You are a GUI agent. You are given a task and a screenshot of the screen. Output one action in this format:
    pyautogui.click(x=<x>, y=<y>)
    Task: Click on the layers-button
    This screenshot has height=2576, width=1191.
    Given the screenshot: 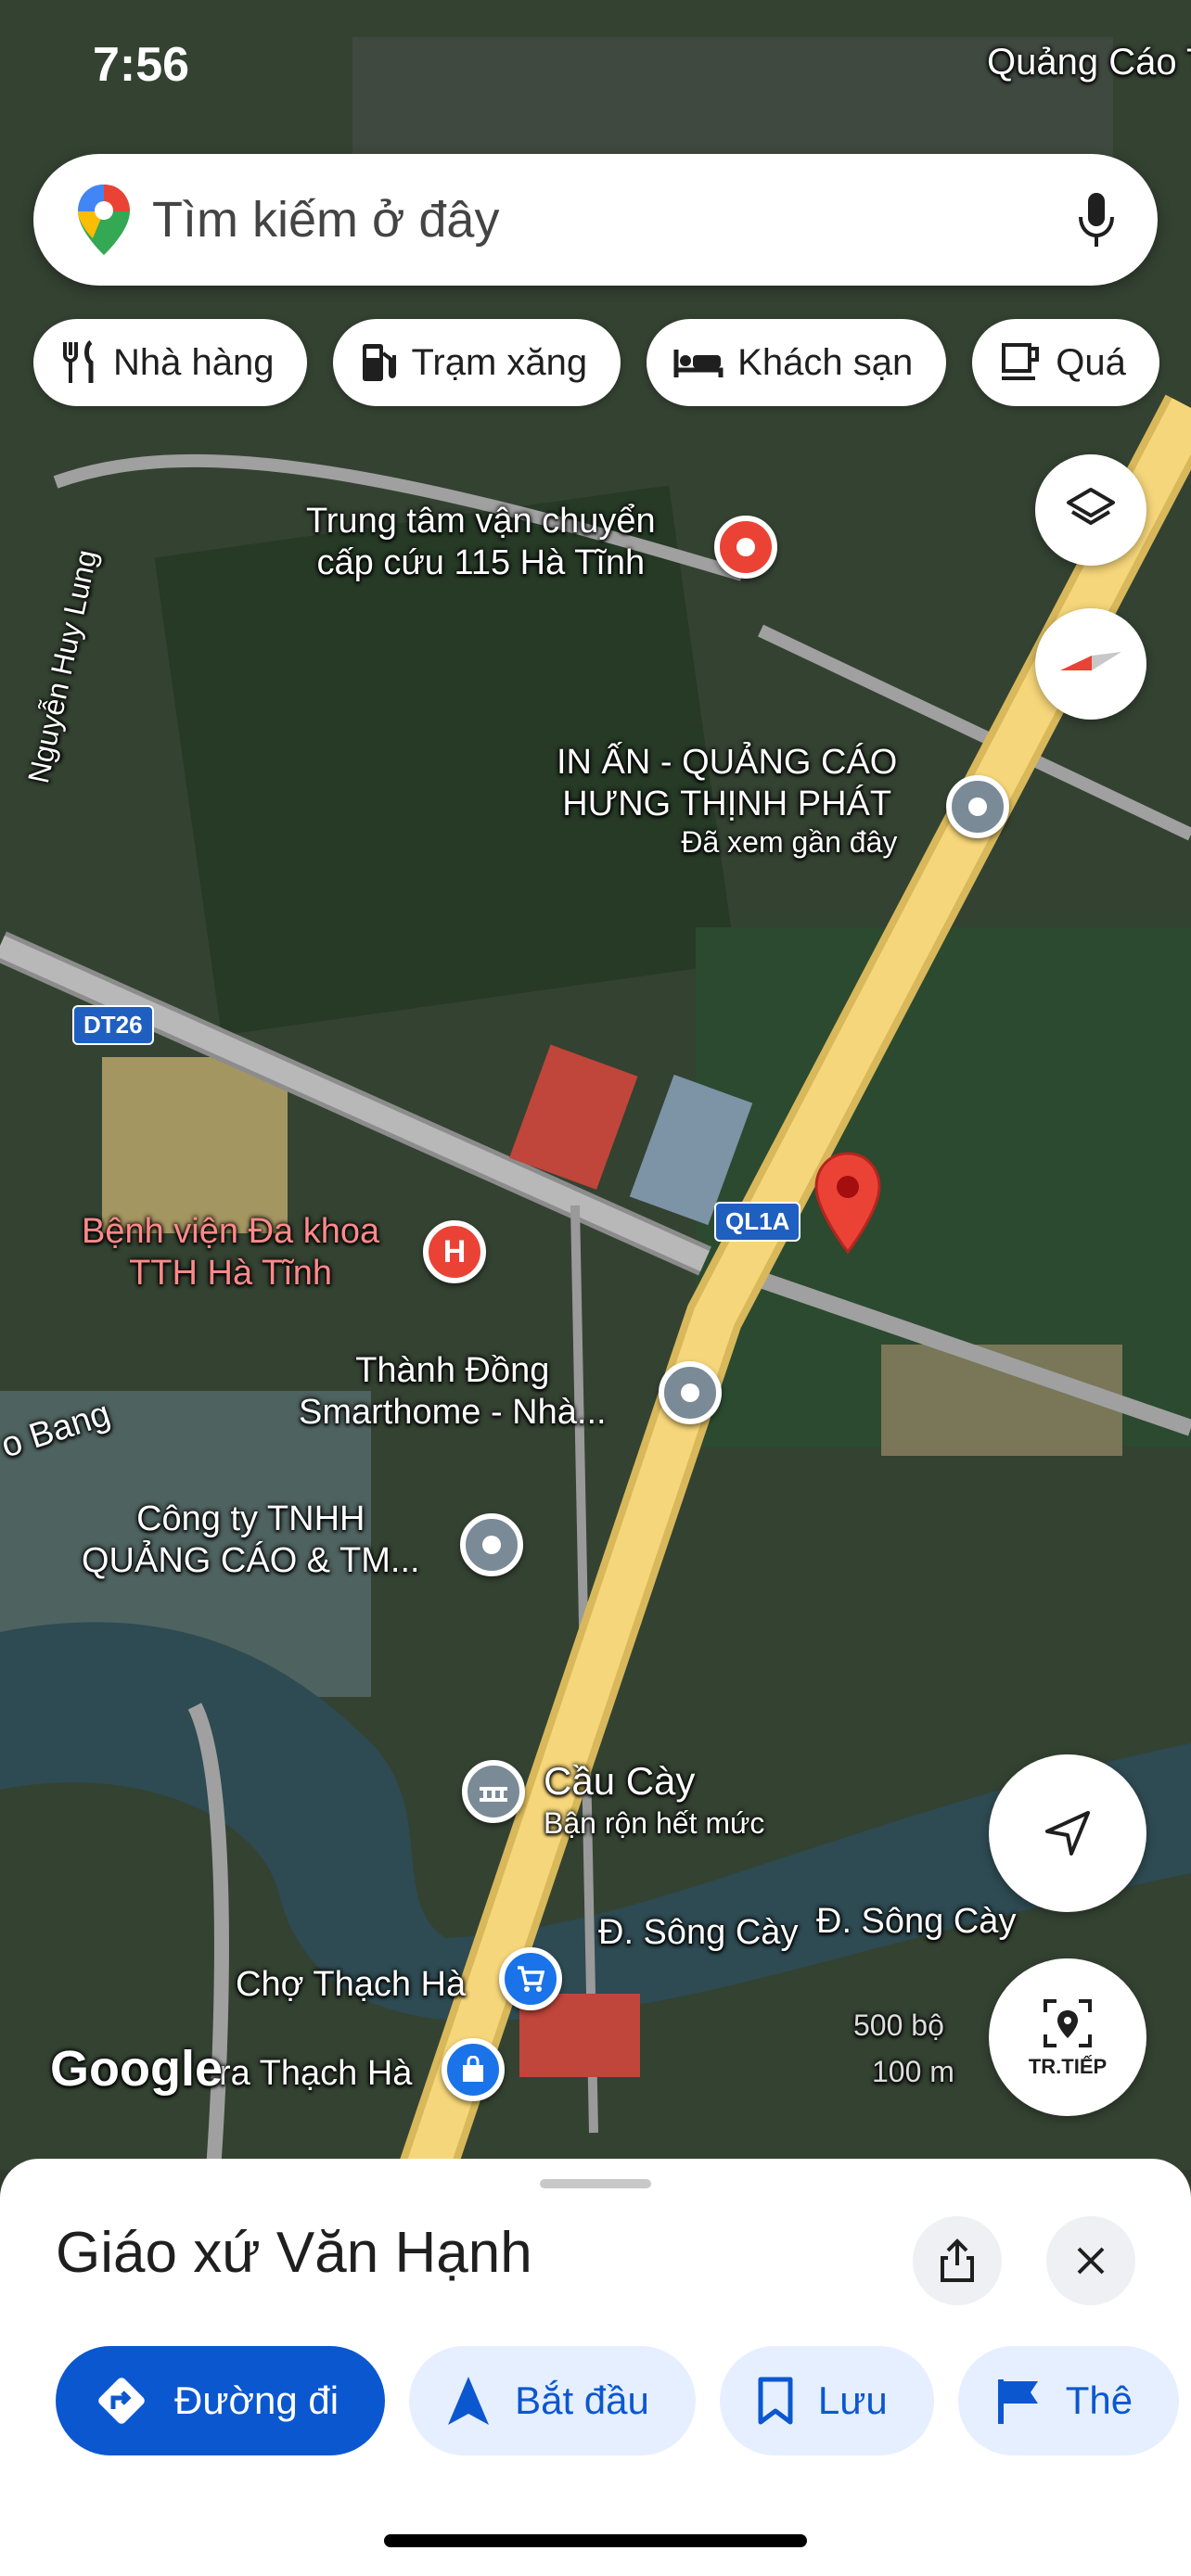 What is the action you would take?
    pyautogui.click(x=1090, y=510)
    